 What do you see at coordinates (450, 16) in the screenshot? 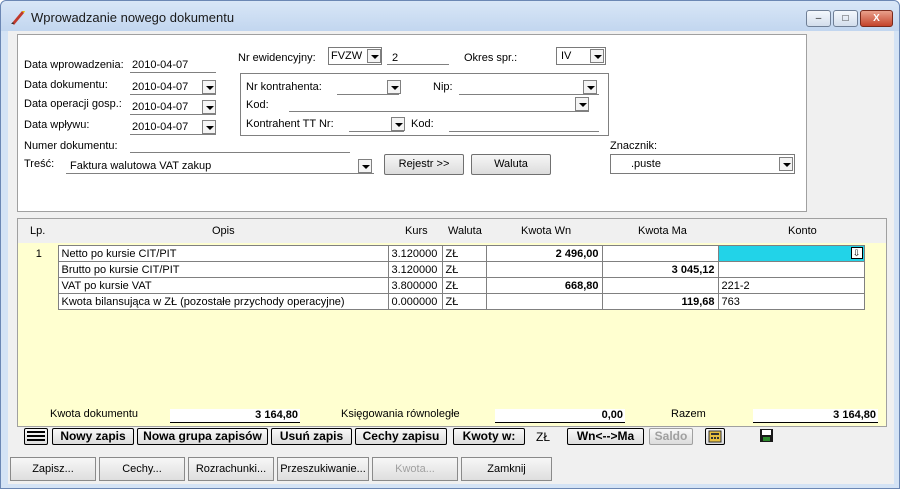
I see `title-bar: Wprowadzanie nowego dokumentu – □ X` at bounding box center [450, 16].